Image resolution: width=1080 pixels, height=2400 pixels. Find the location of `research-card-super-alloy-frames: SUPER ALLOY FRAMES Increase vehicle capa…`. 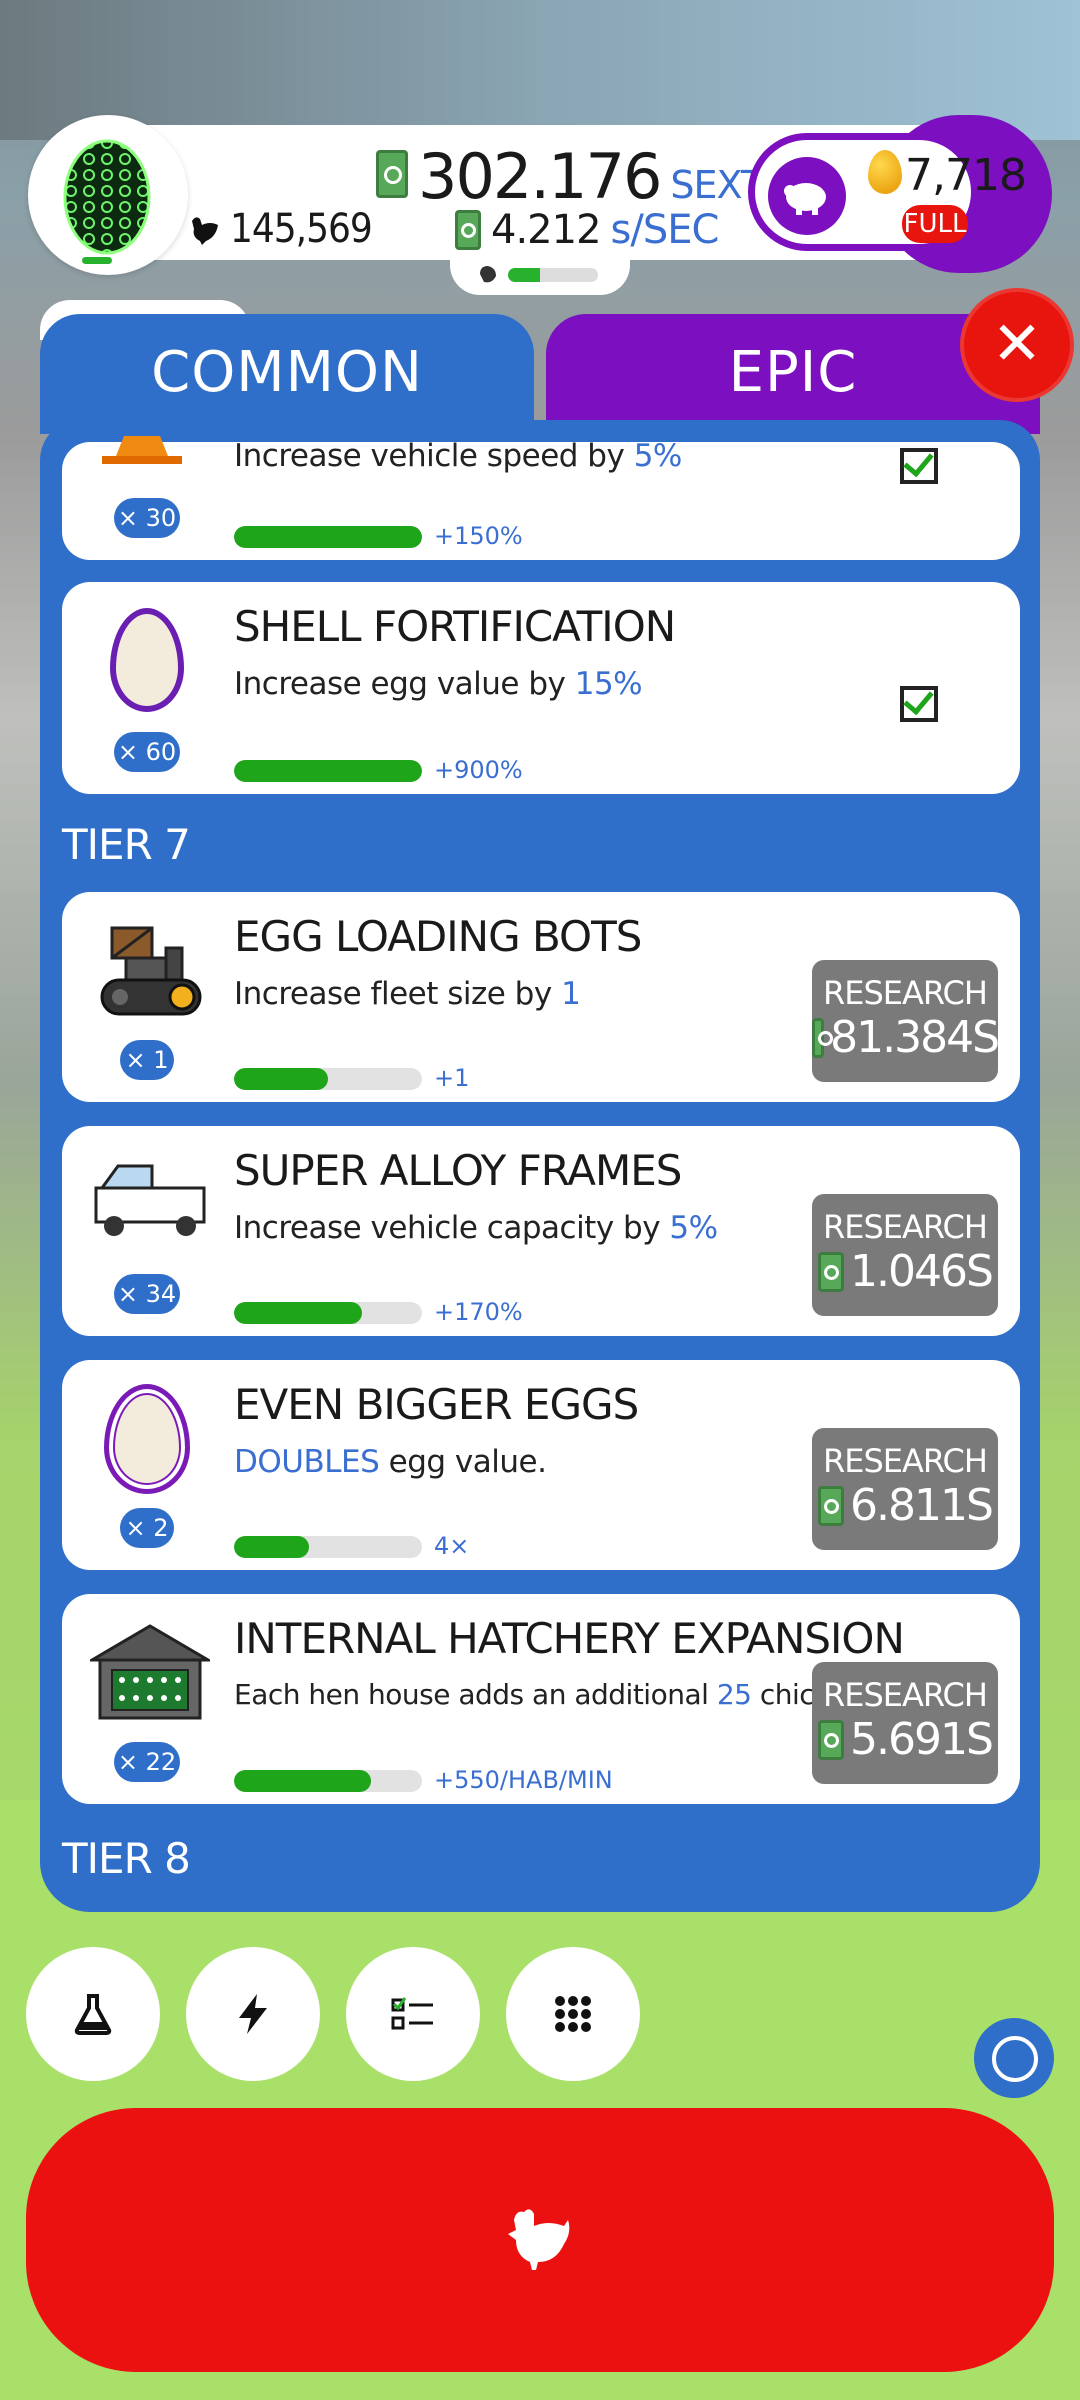

research-card-super-alloy-frames: SUPER ALLOY FRAMES Increase vehicle capa… is located at coordinates (541, 1231).